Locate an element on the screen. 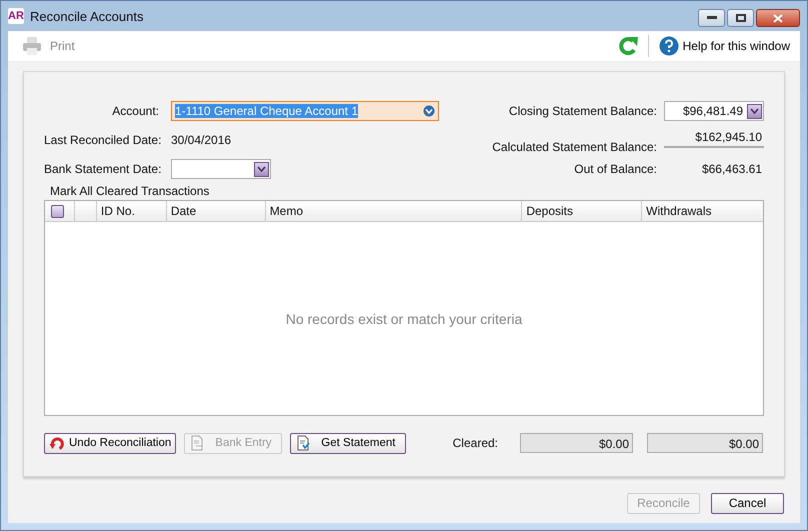  refresh-icon is located at coordinates (629, 46).